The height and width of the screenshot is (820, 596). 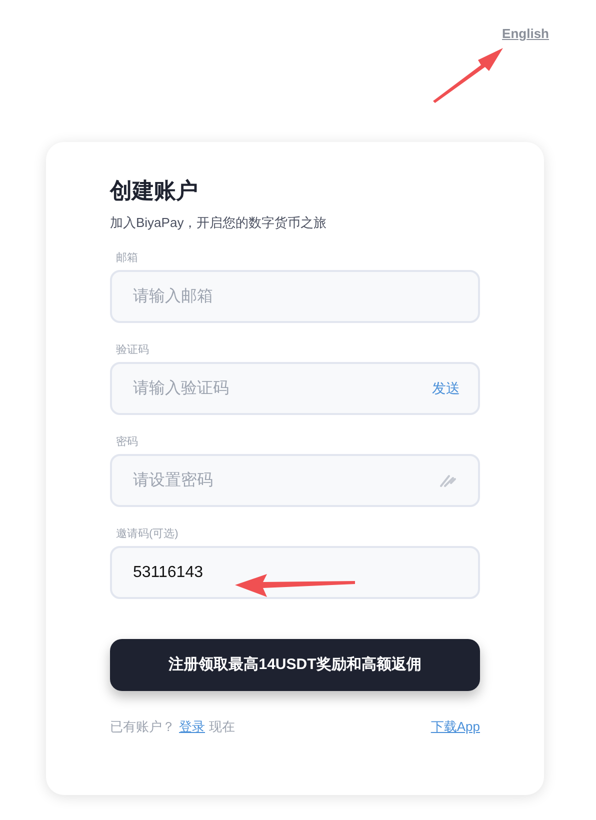 I want to click on field-label: 验证码, so click(x=133, y=350).